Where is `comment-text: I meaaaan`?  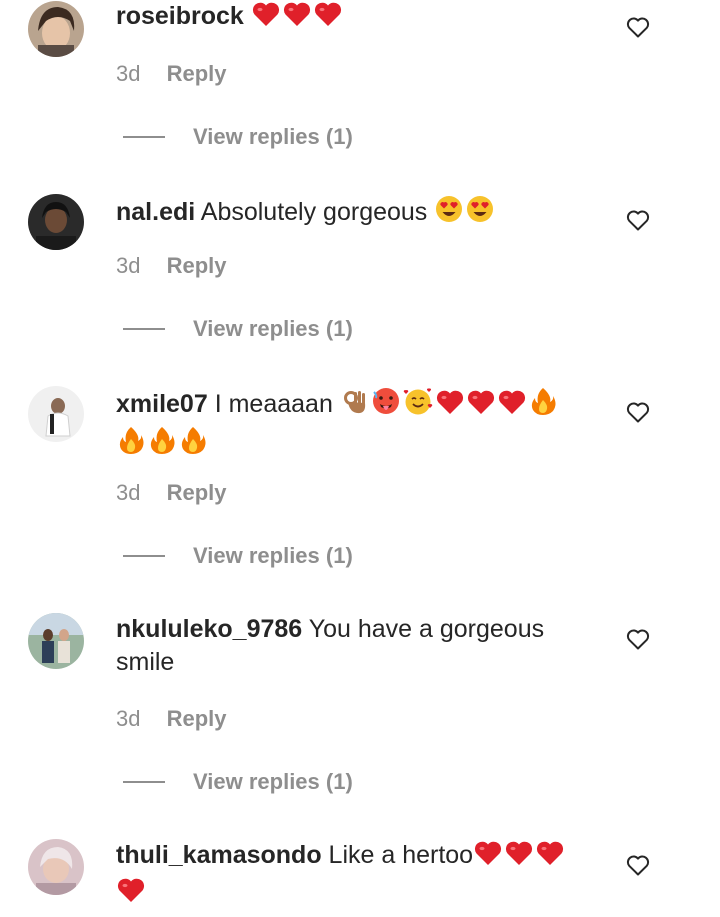
comment-text: I meaaaan is located at coordinates (273, 404).